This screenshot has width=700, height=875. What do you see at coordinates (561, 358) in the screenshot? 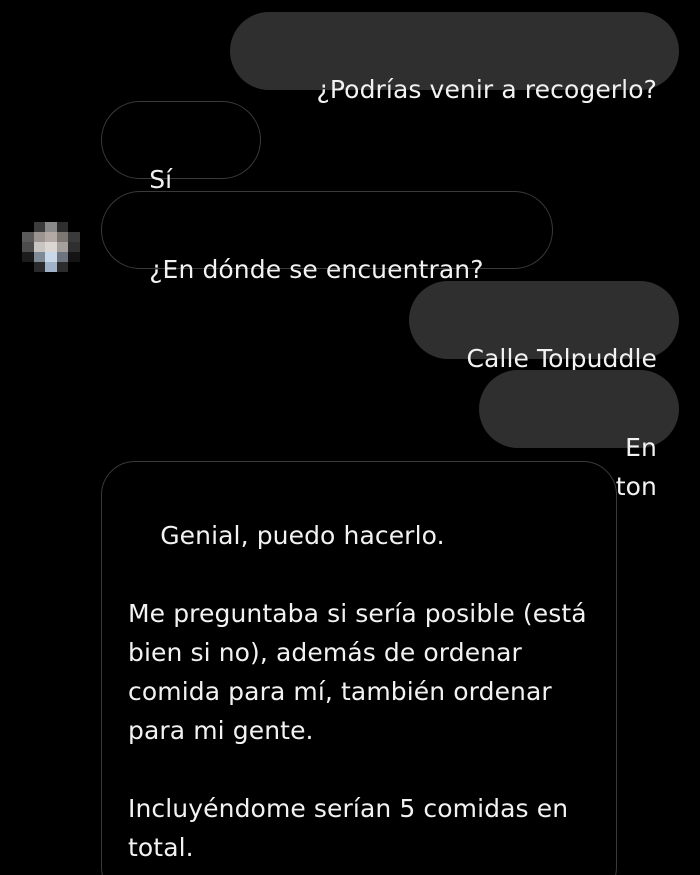
I see `message-text: Calle Tolpuddle` at bounding box center [561, 358].